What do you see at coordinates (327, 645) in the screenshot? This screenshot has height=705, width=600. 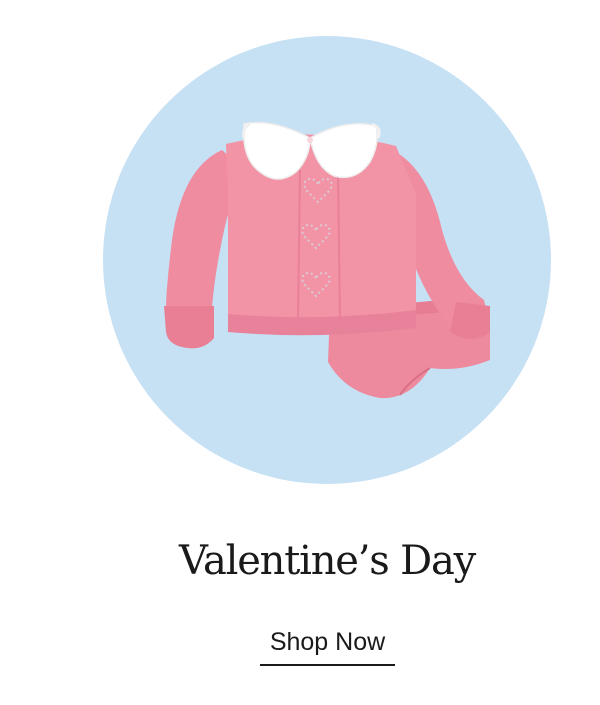 I see `shop-now-link: Shop Now` at bounding box center [327, 645].